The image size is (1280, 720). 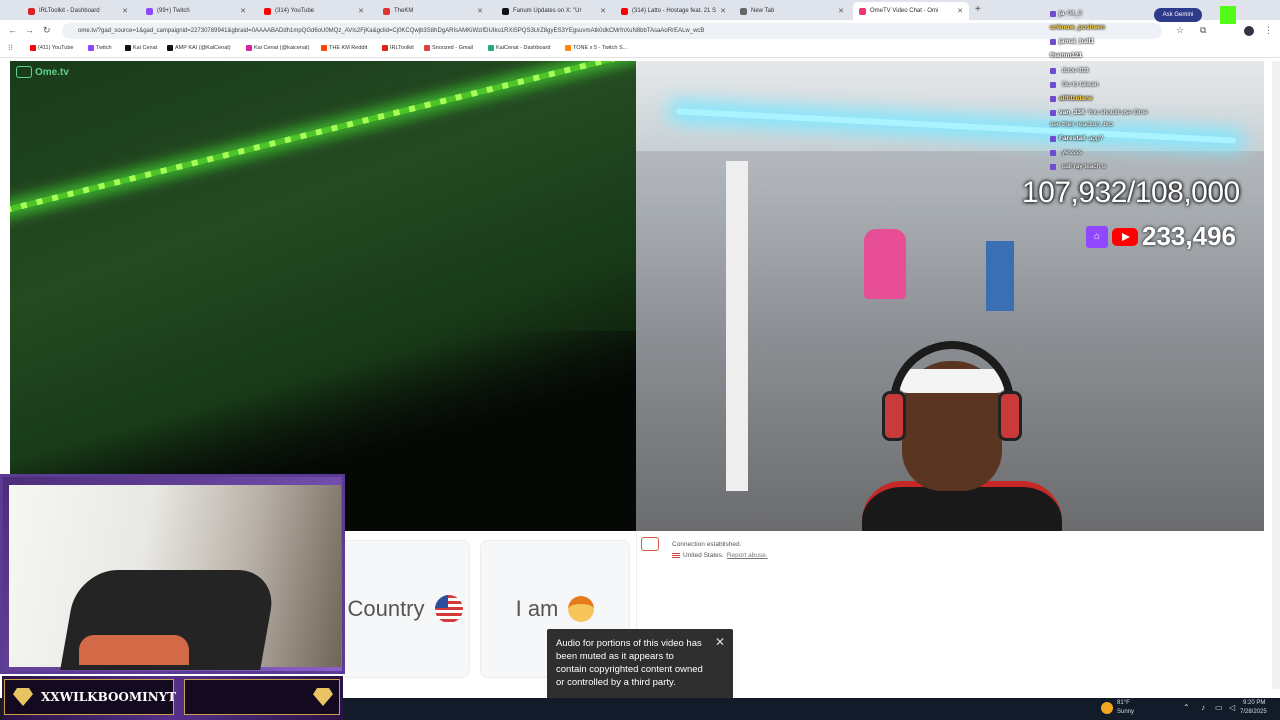 What do you see at coordinates (792, 11) in the screenshot?
I see `browser-tab: New Tab ✕` at bounding box center [792, 11].